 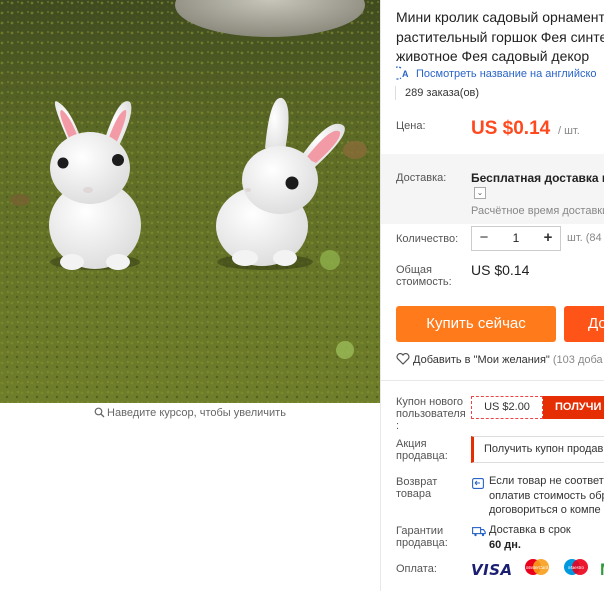 What do you see at coordinates (430, 402) in the screenshot?
I see `coupon-label-line: Купон нового` at bounding box center [430, 402].